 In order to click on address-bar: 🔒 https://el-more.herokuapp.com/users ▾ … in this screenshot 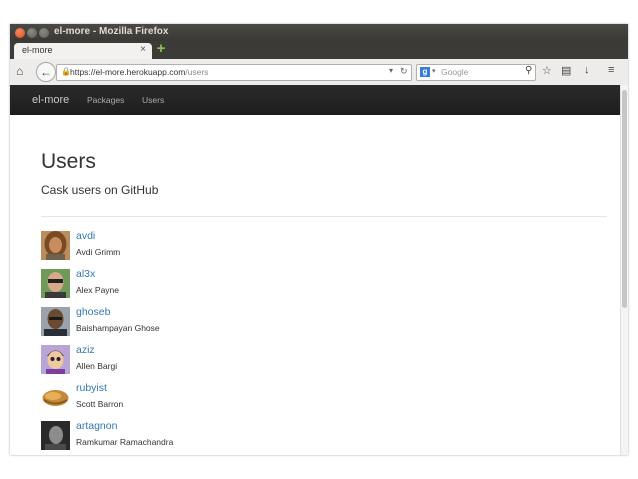, I will do `click(234, 72)`.